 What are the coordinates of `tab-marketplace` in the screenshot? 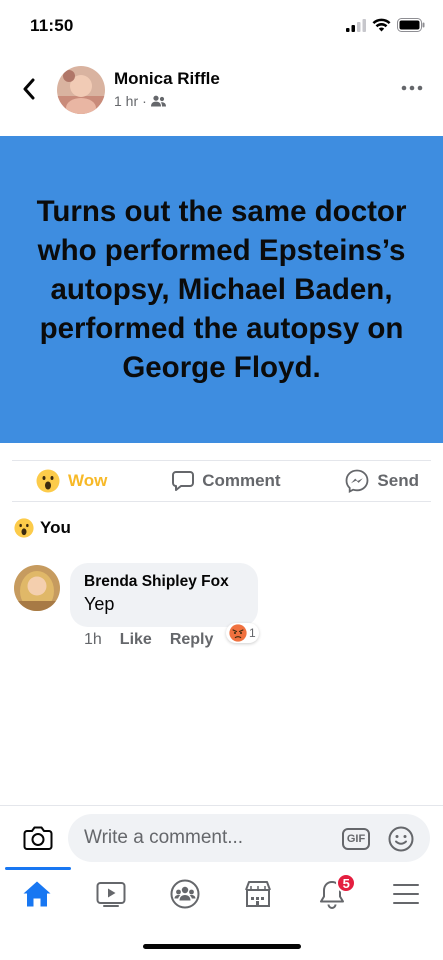 It's located at (258, 894).